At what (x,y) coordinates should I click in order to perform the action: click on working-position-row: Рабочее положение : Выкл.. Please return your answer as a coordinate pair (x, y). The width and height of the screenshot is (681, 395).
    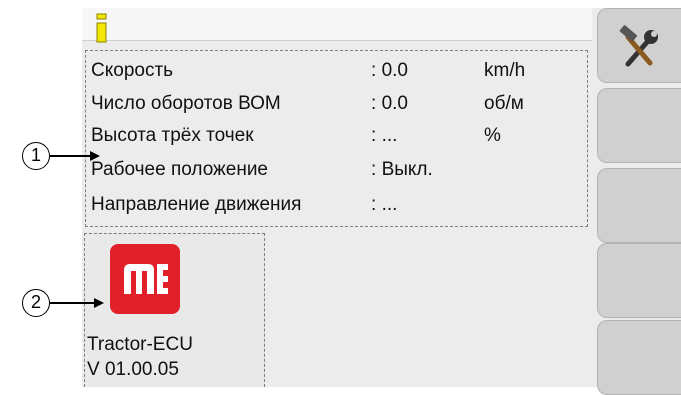
    Looking at the image, I should click on (338, 170).